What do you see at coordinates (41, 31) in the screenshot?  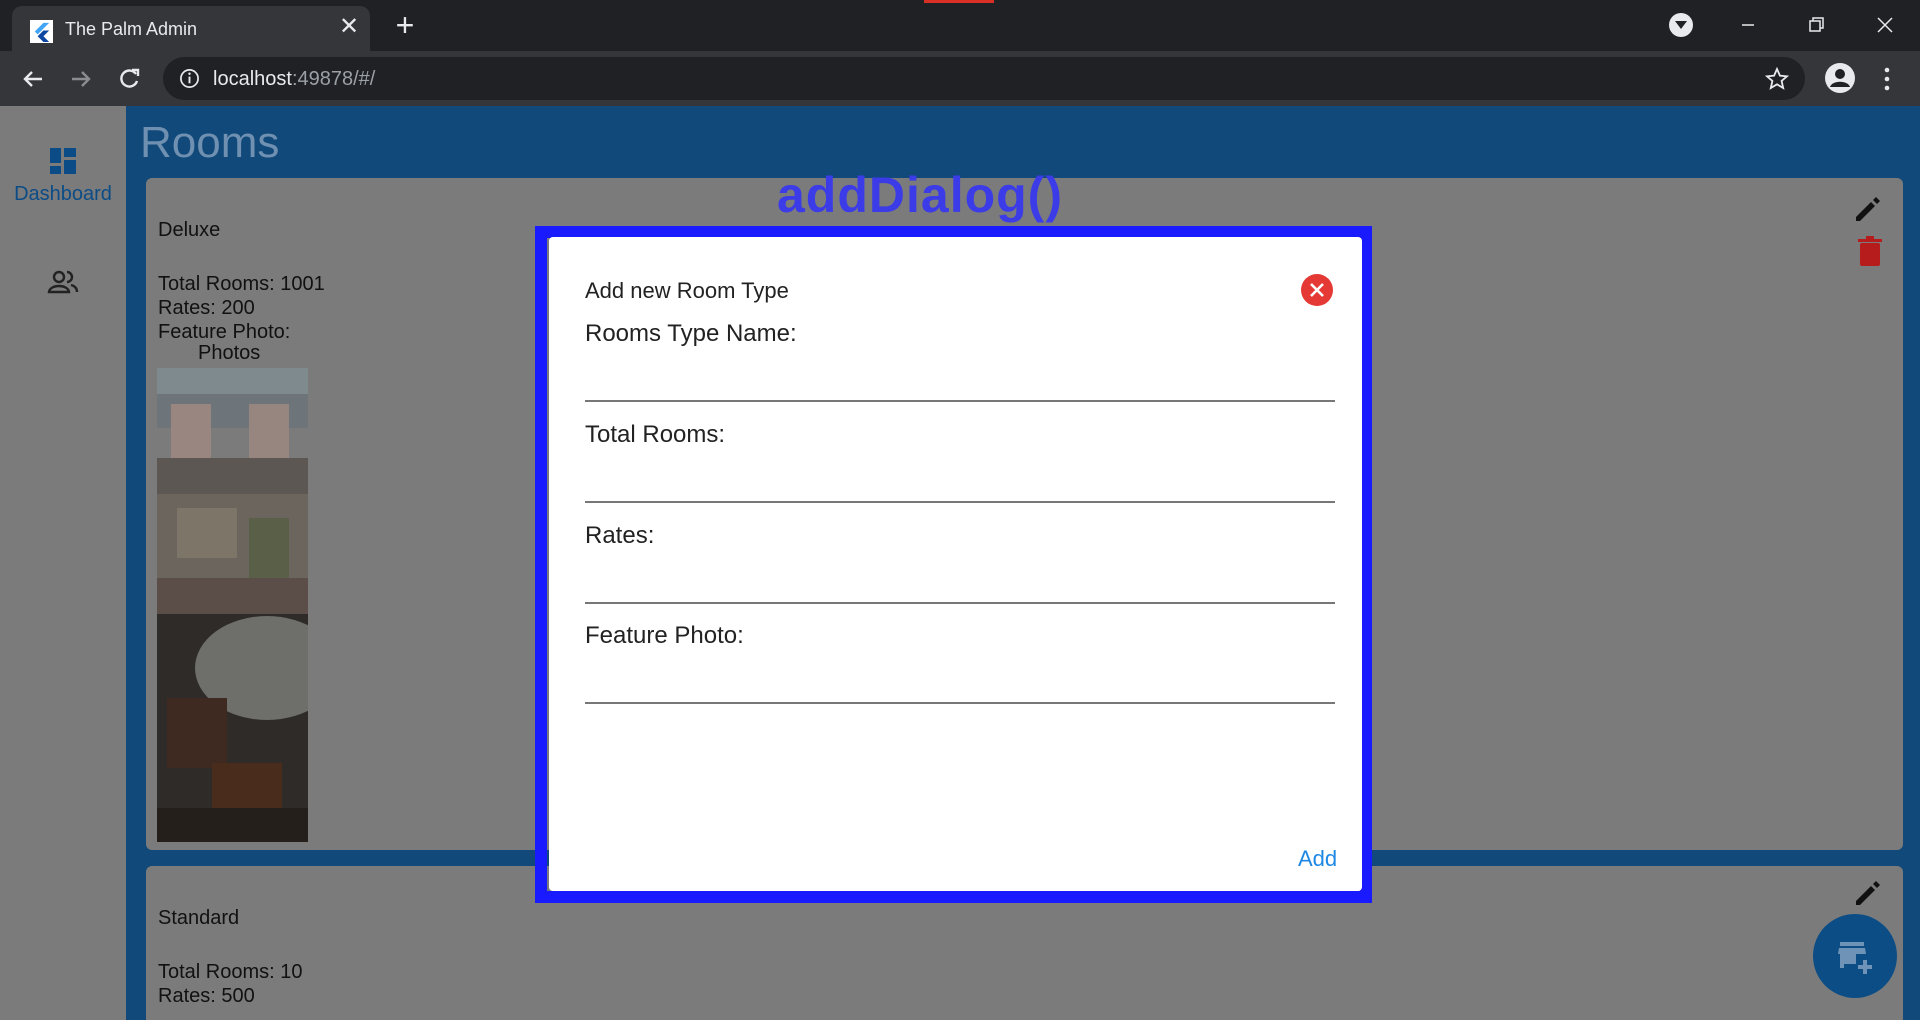 I see `flutter-favicon-icon` at bounding box center [41, 31].